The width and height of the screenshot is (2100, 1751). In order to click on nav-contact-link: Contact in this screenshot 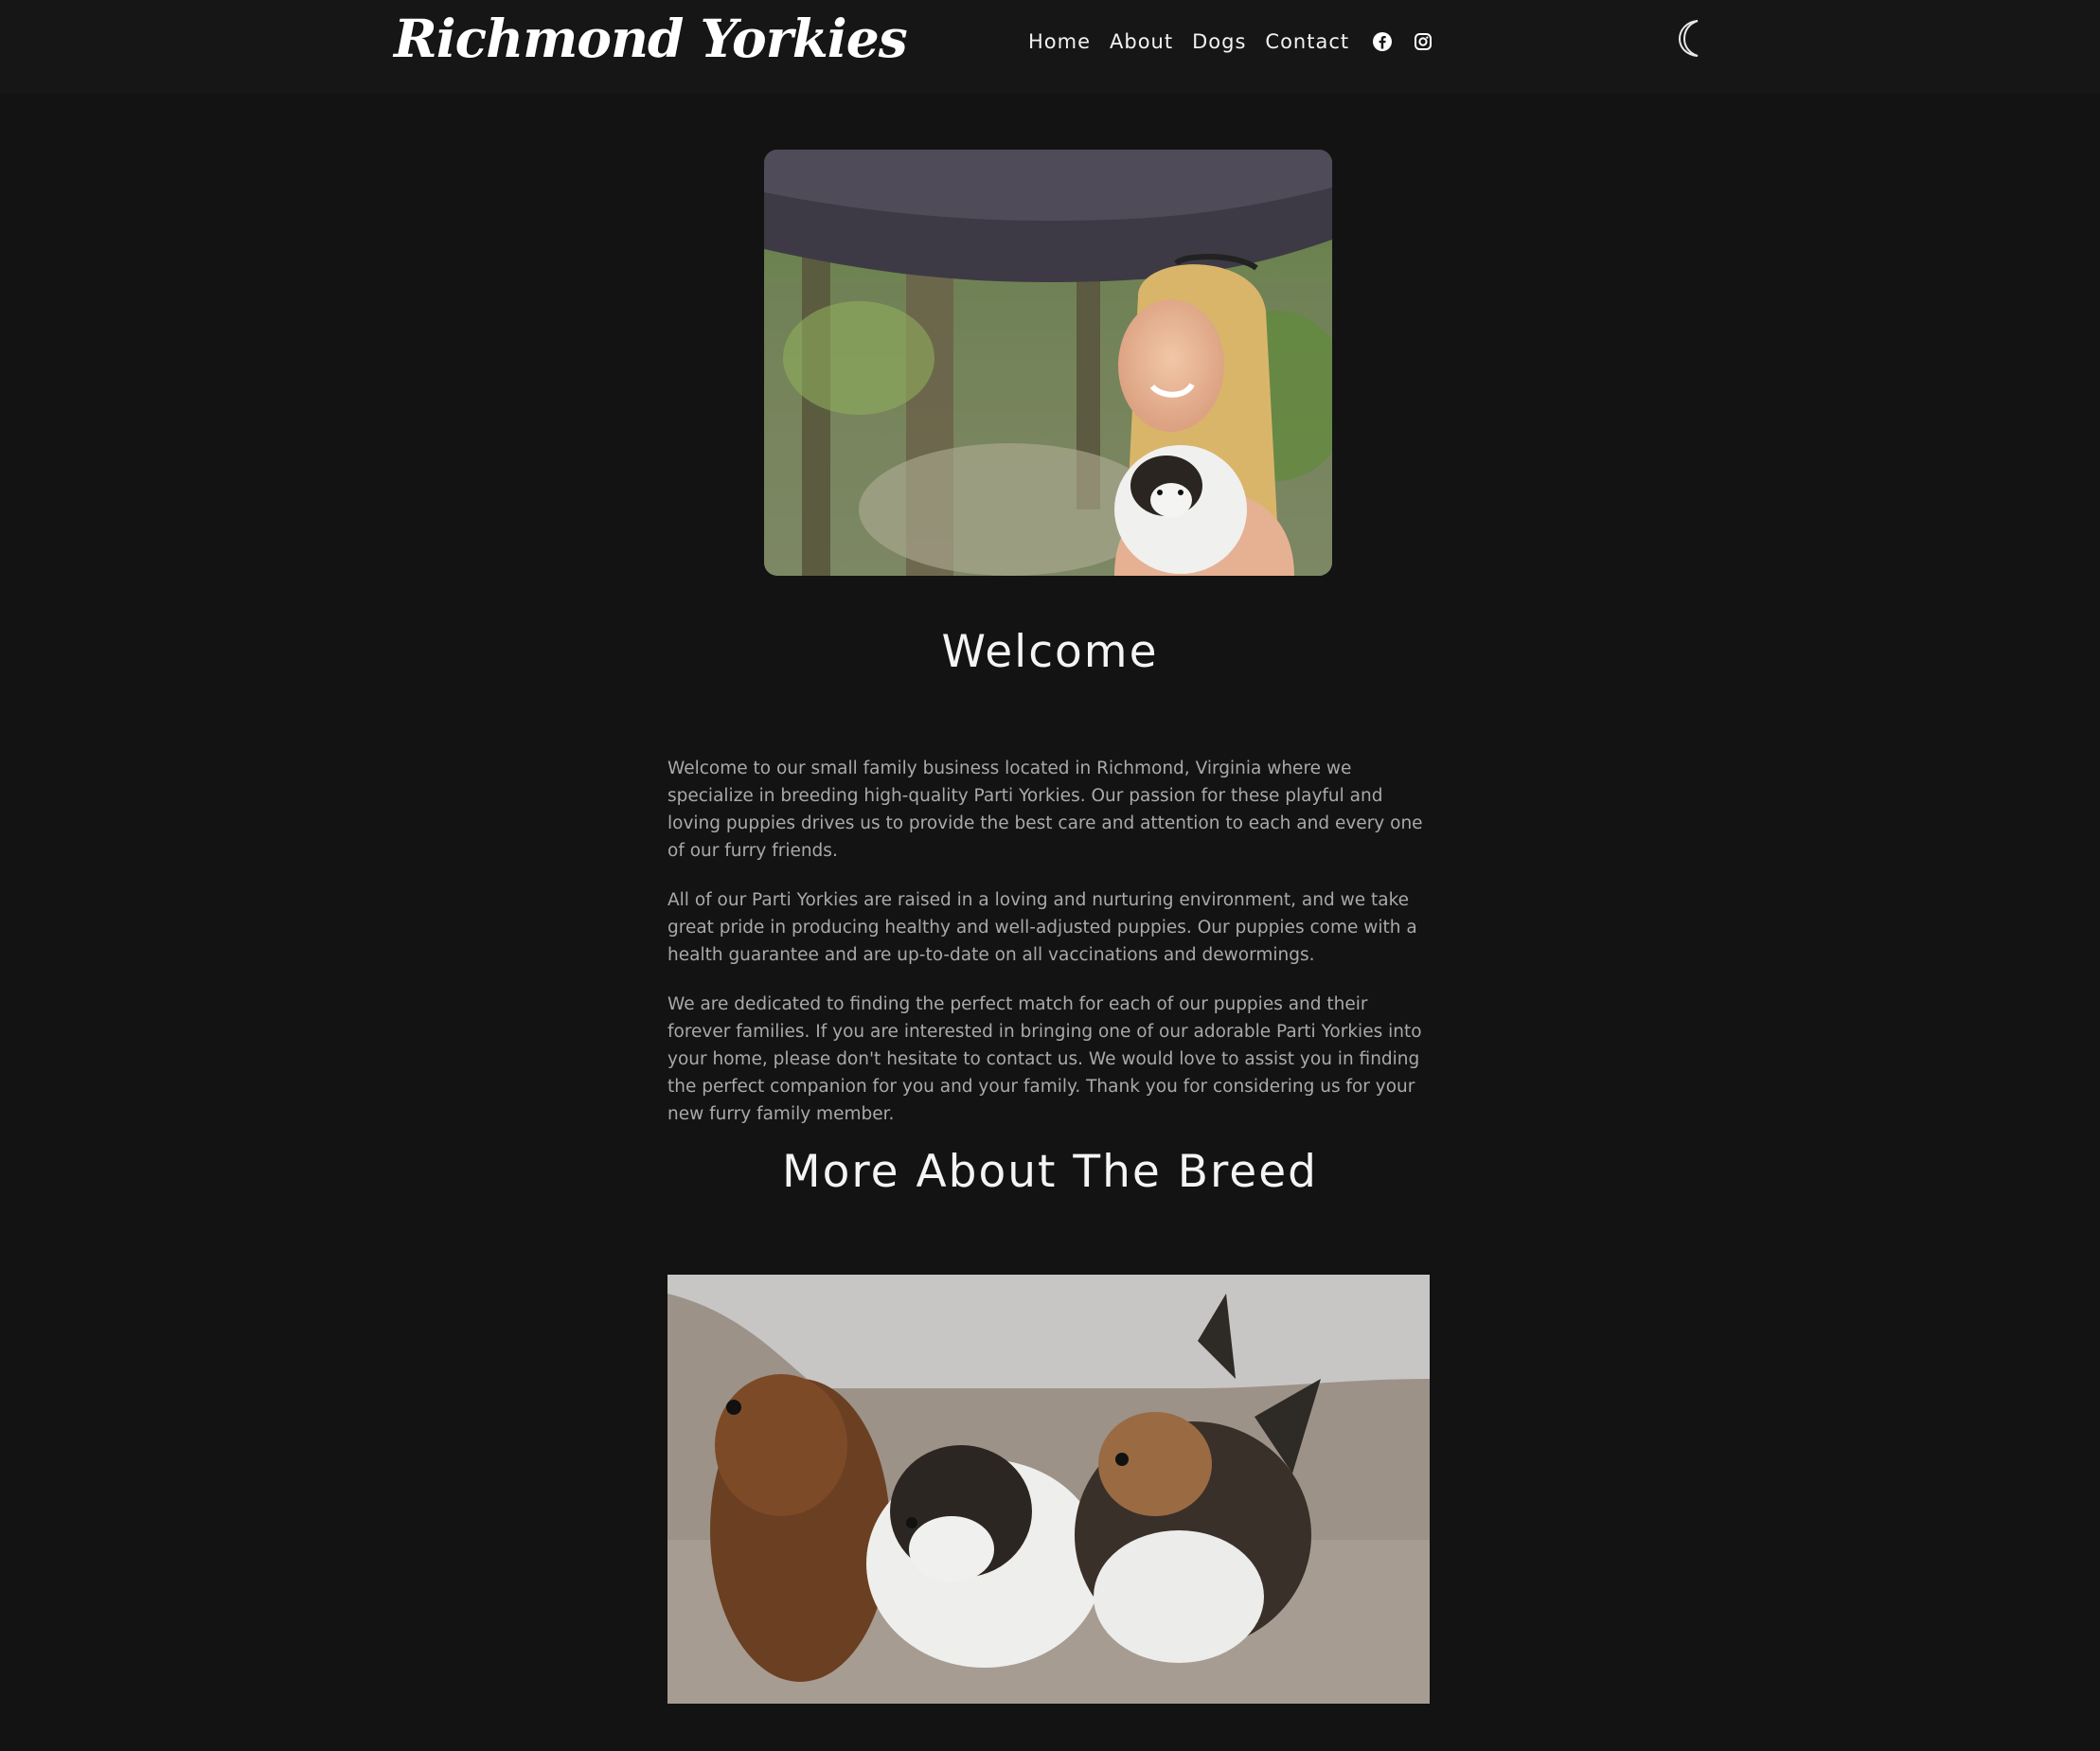, I will do `click(1307, 41)`.